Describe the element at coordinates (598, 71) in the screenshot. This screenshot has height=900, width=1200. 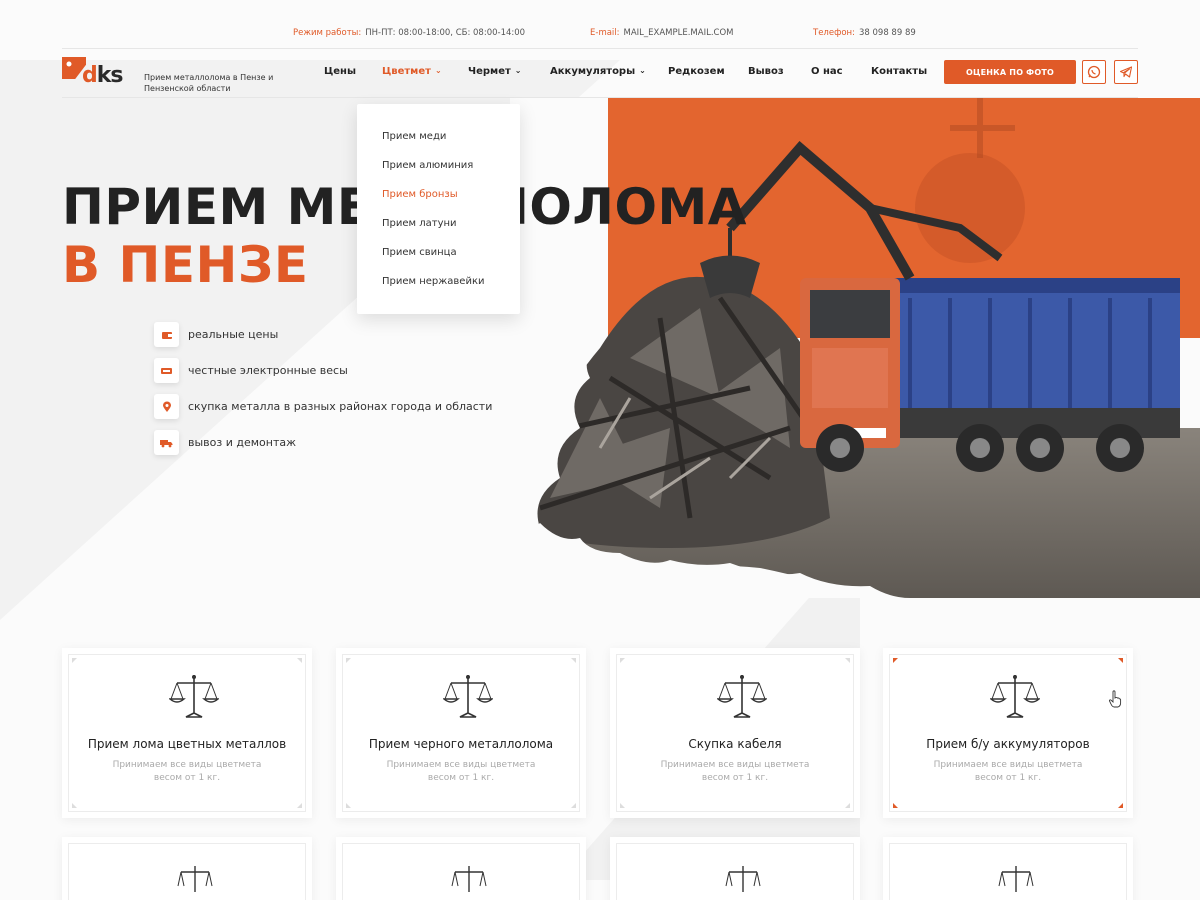
I see `nav-item-batteries: Аккумуляторы ⌄` at that location.